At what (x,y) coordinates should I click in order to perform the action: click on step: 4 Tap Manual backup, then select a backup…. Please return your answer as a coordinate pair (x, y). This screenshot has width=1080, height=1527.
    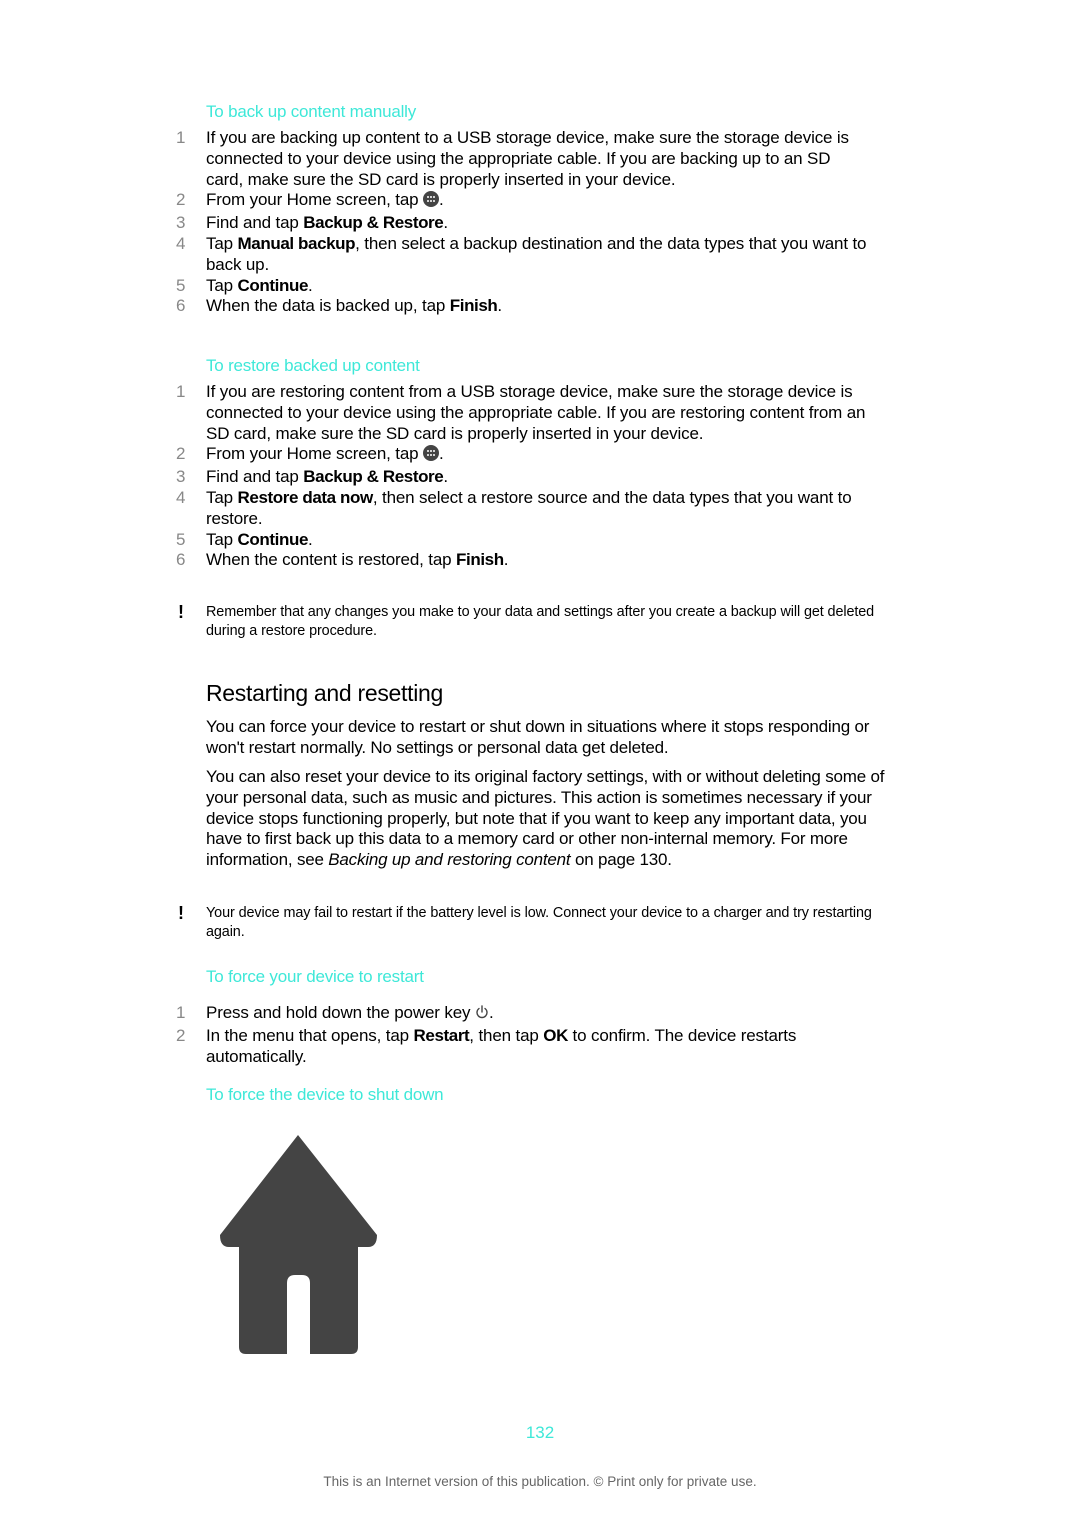
    Looking at the image, I should click on (521, 253).